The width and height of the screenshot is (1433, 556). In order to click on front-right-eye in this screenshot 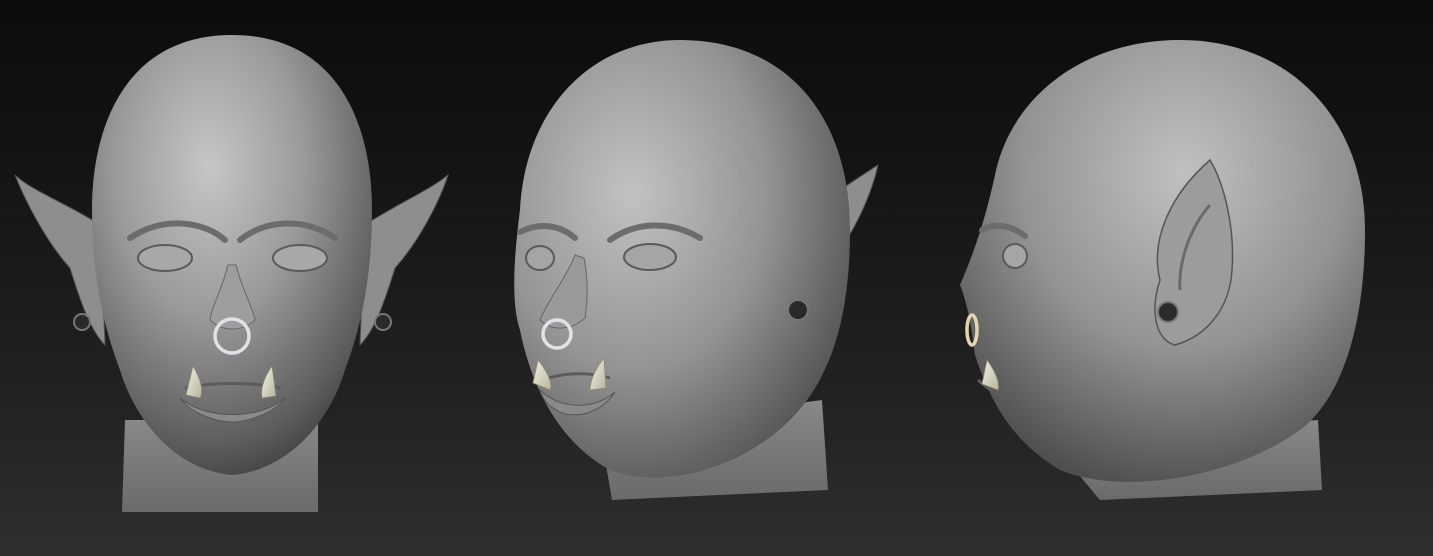, I will do `click(300, 258)`.